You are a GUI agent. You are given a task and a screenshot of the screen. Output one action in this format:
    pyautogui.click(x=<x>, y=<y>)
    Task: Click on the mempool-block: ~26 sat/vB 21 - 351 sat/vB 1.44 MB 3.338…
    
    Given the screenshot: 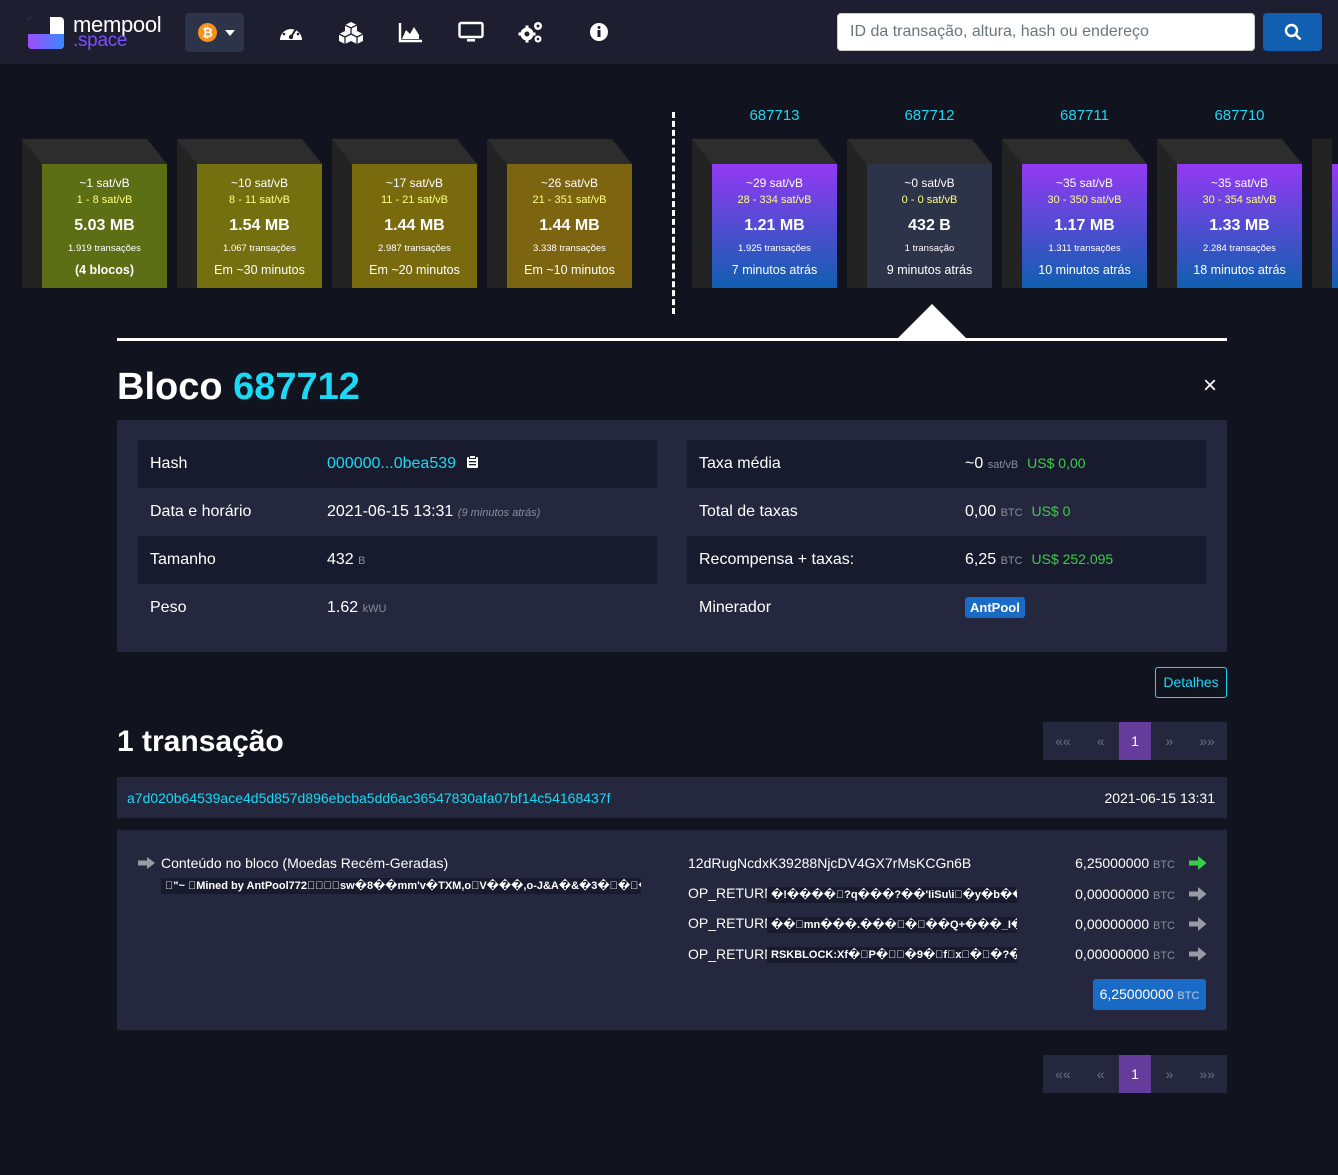 What is the action you would take?
    pyautogui.click(x=559, y=213)
    